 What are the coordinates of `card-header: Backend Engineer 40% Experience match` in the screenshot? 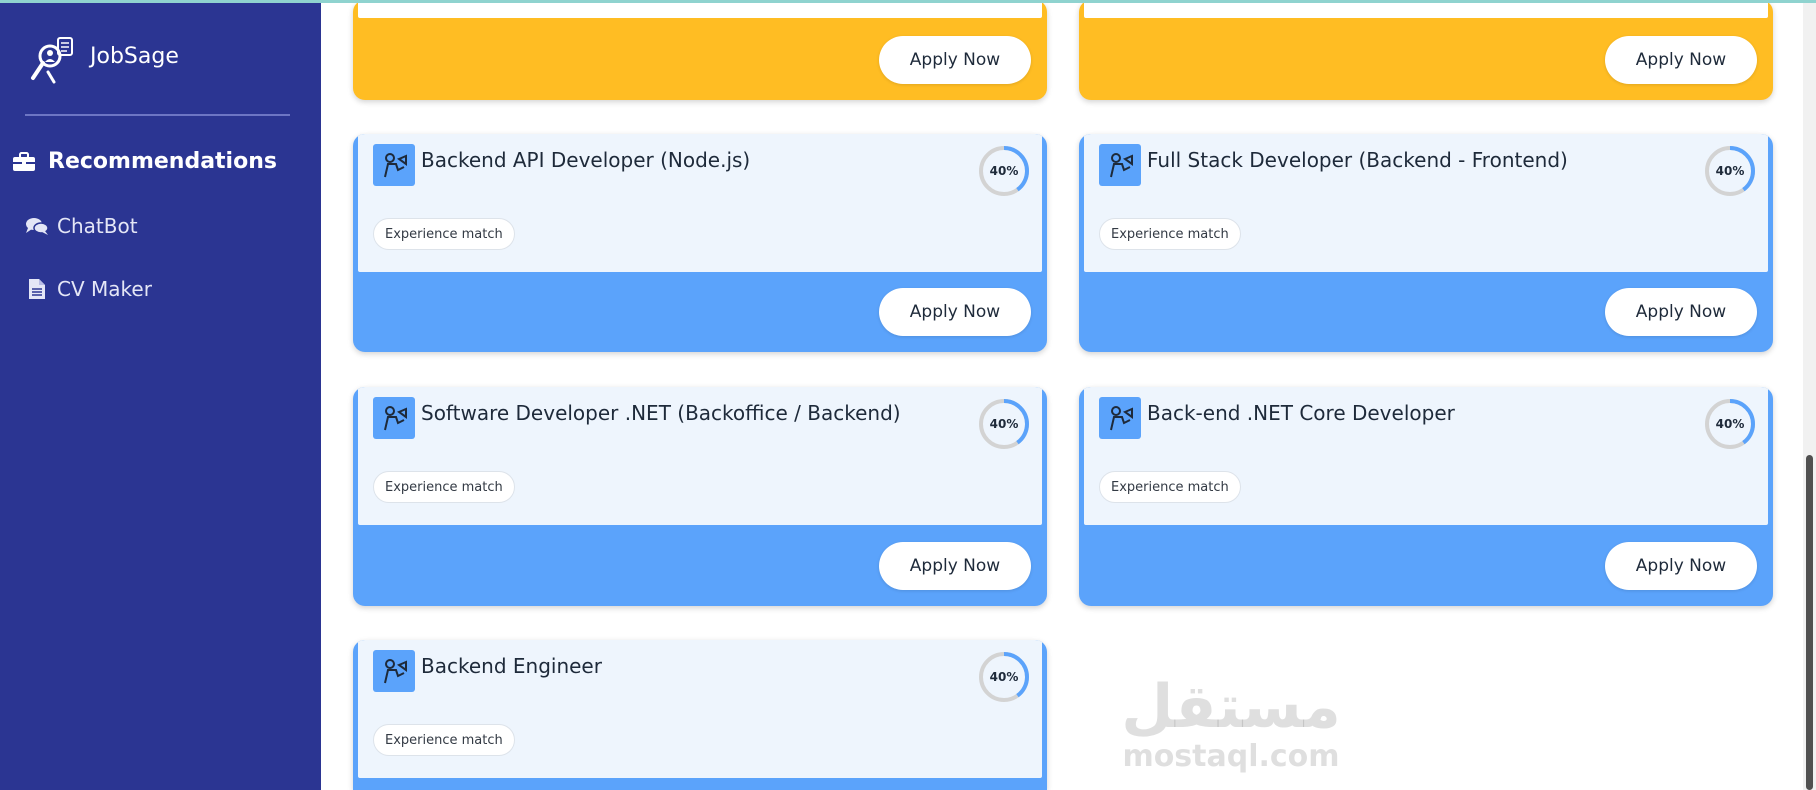 It's located at (700, 709).